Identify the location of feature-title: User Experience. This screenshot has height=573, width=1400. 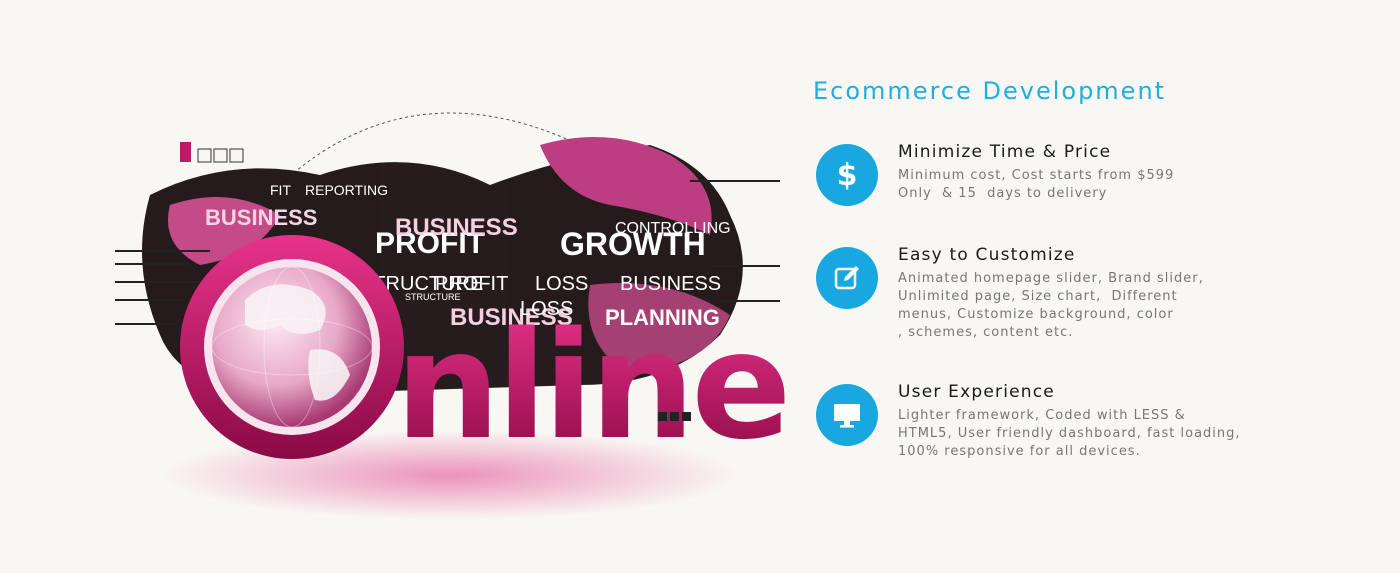
(976, 392).